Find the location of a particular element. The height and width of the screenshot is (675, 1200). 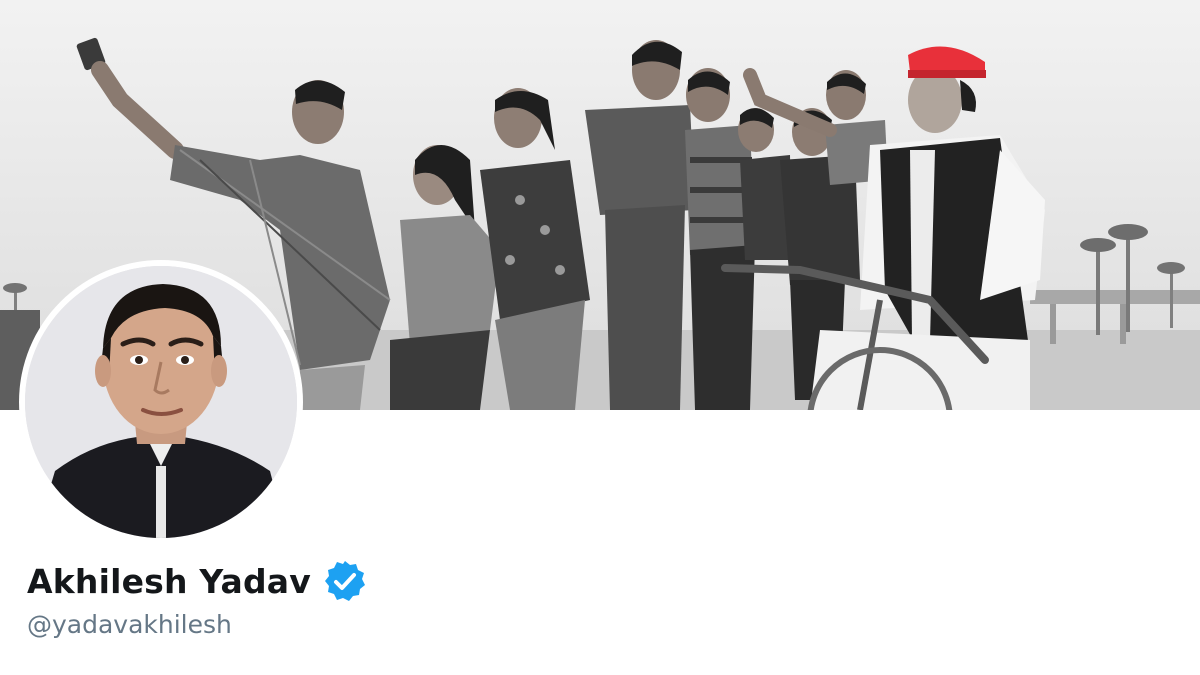

name-row: Akhilesh Yadav is located at coordinates (197, 581).